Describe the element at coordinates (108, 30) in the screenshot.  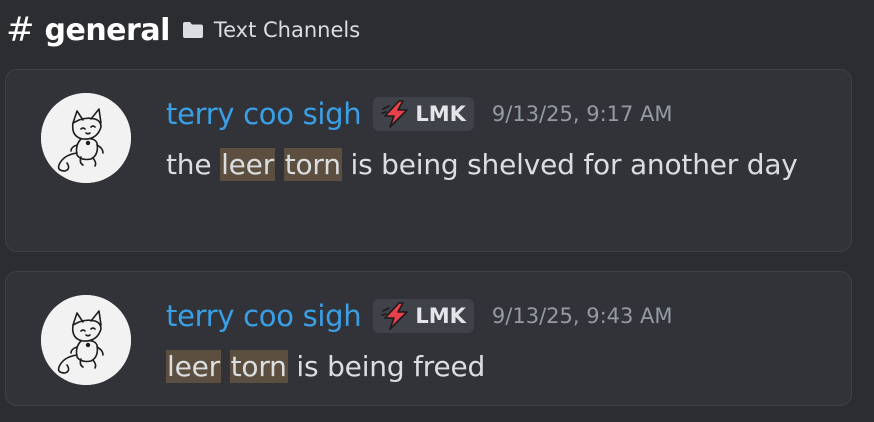
I see `channel-name: general` at that location.